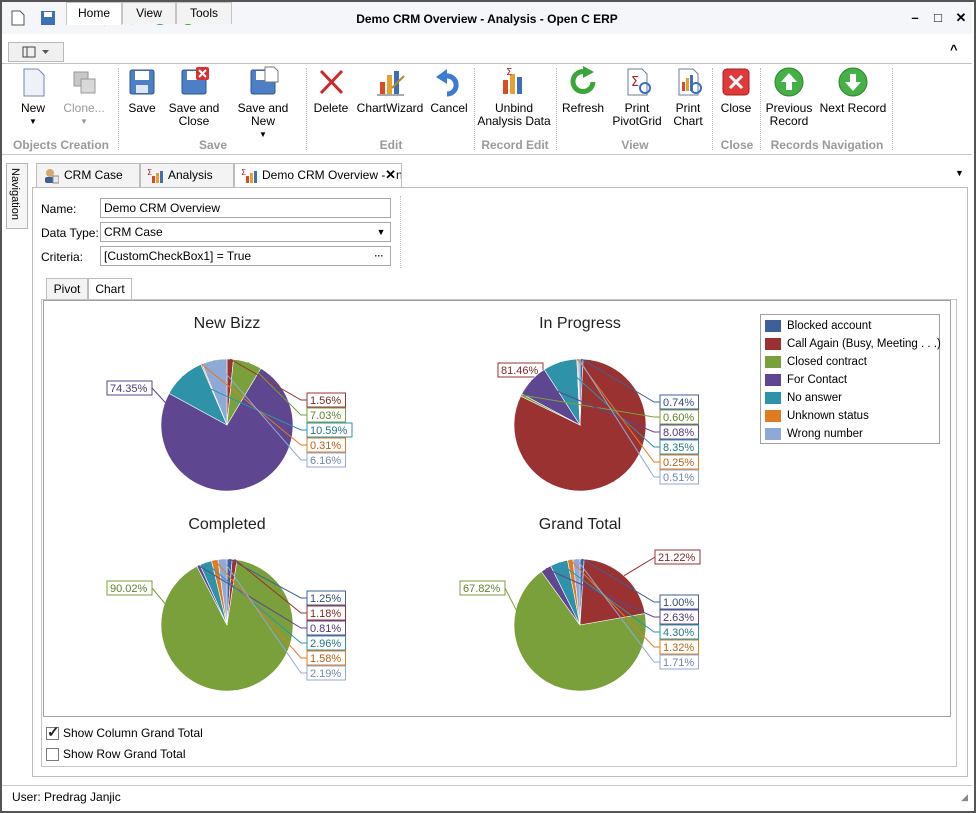  What do you see at coordinates (487, 797) in the screenshot?
I see `status-bar: User: Predrag Janjic ◢` at bounding box center [487, 797].